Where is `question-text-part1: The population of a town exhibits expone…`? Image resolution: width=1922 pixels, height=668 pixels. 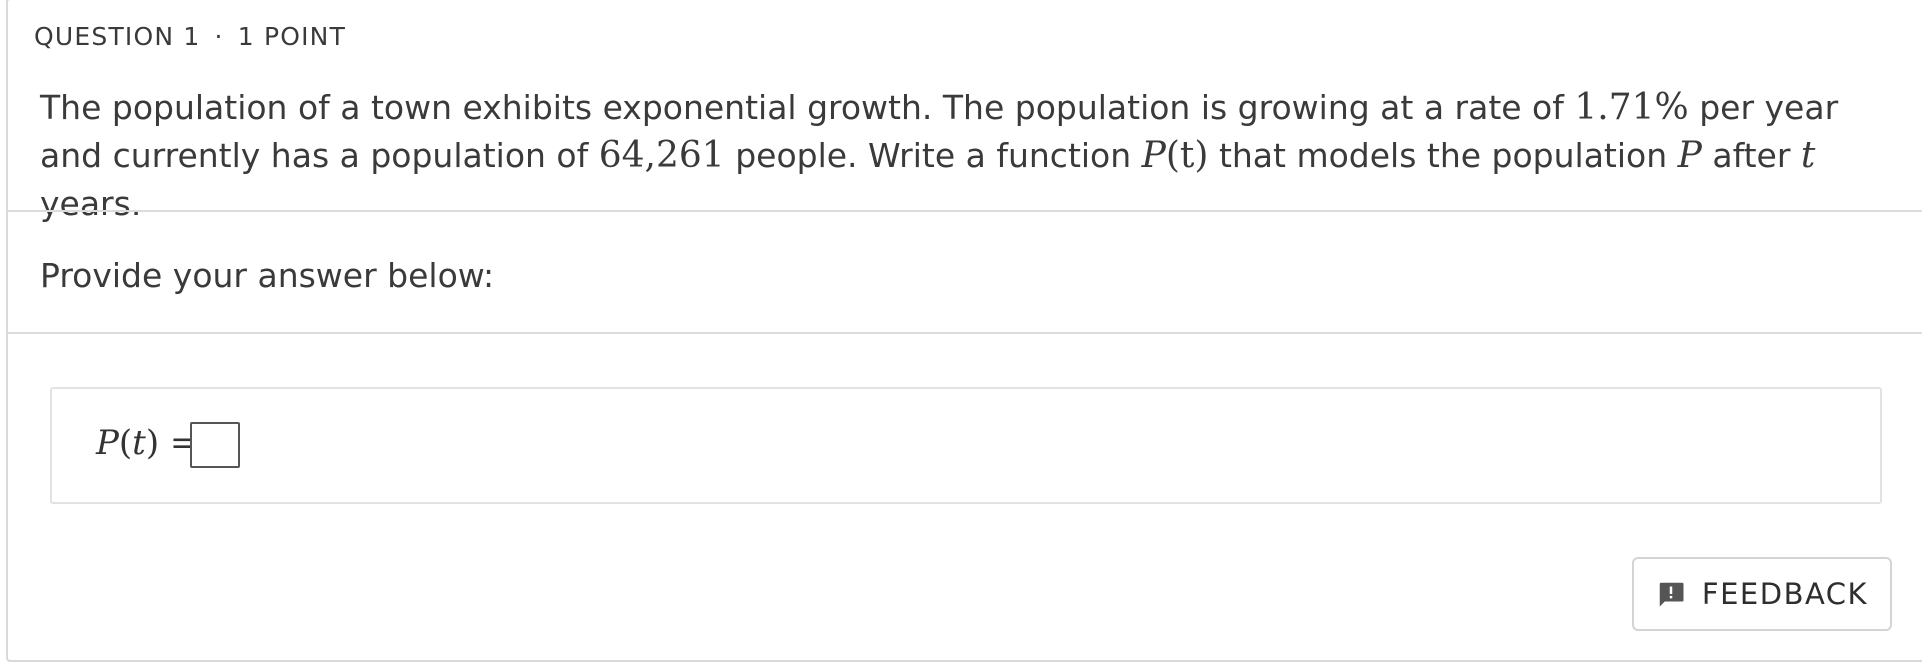
question-text-part1: The population of a town exhibits expone… is located at coordinates (807, 107).